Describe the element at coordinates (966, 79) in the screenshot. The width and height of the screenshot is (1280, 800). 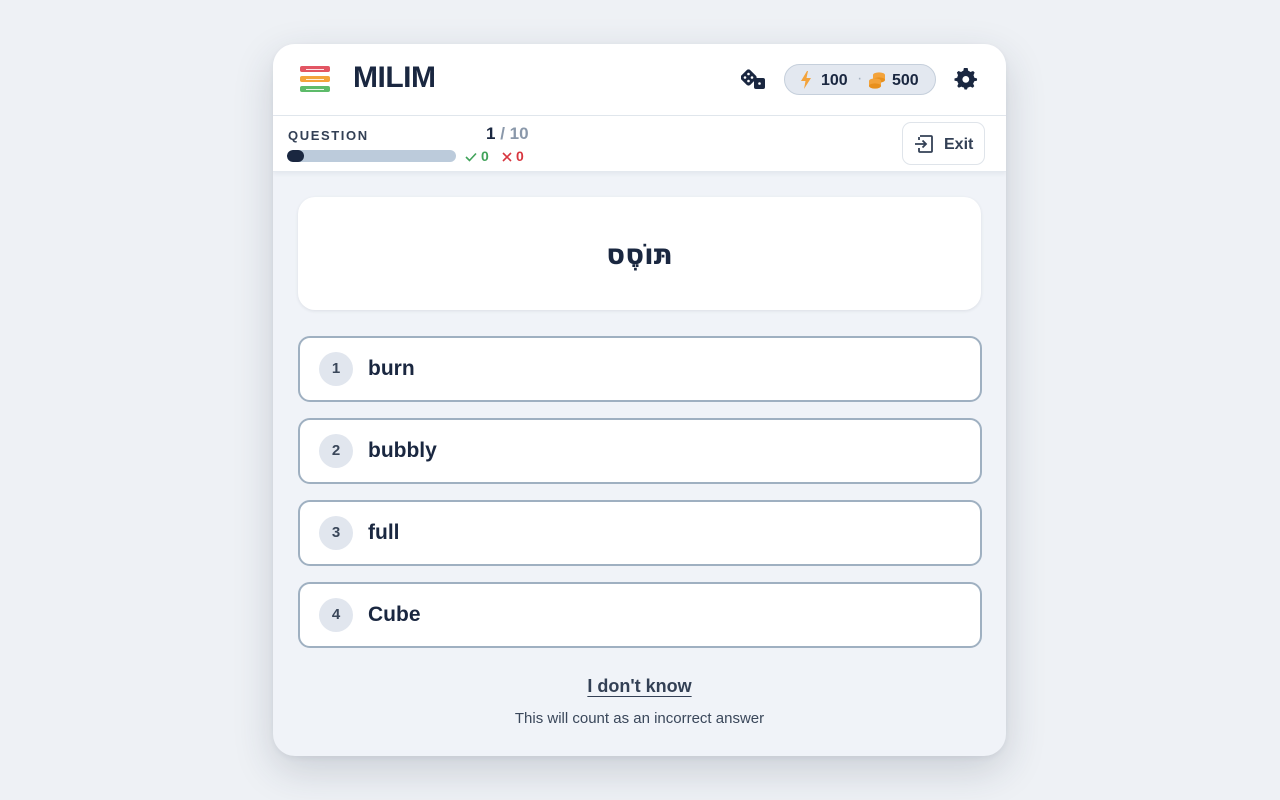
I see `gear-icon` at that location.